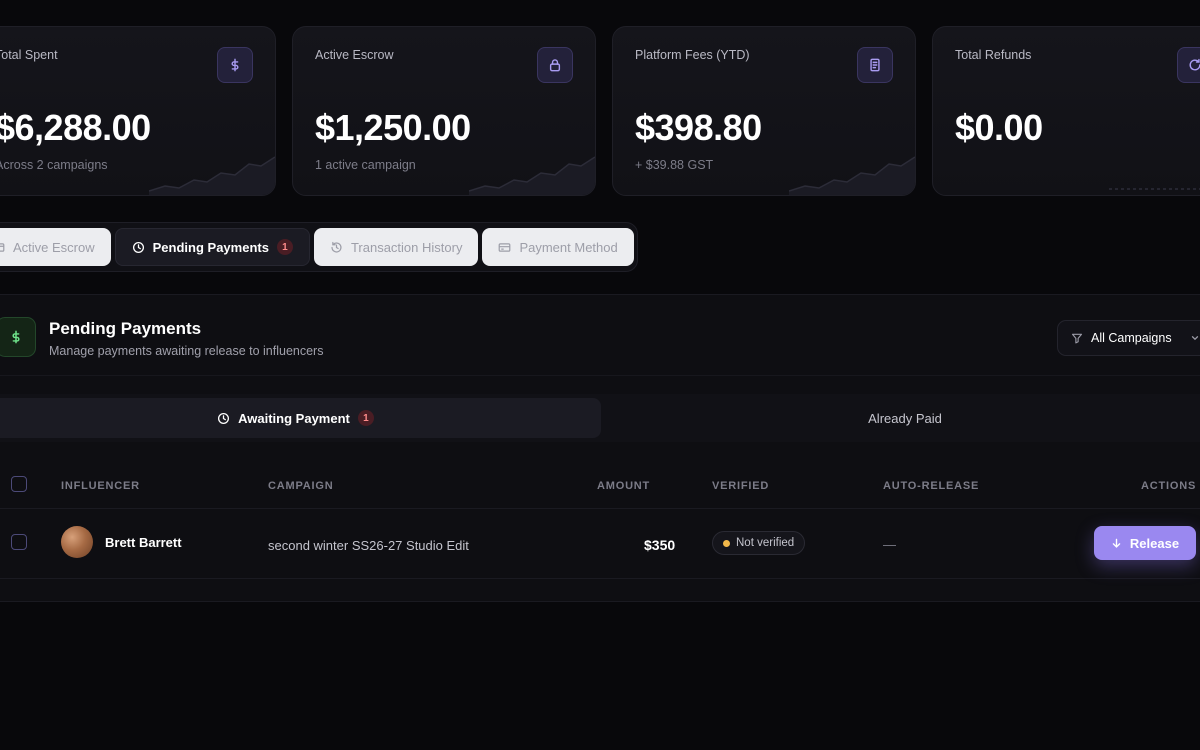 The image size is (1200, 750). What do you see at coordinates (19, 542) in the screenshot?
I see `row-checkbox` at bounding box center [19, 542].